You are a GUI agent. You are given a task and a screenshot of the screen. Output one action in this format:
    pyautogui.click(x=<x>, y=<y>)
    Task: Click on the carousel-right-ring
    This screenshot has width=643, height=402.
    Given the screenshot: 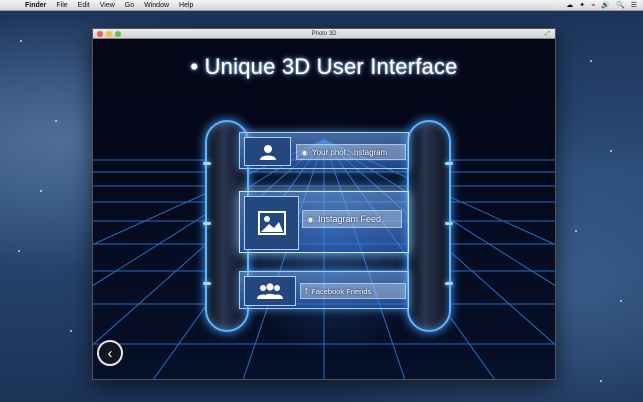 What is the action you would take?
    pyautogui.click(x=430, y=226)
    